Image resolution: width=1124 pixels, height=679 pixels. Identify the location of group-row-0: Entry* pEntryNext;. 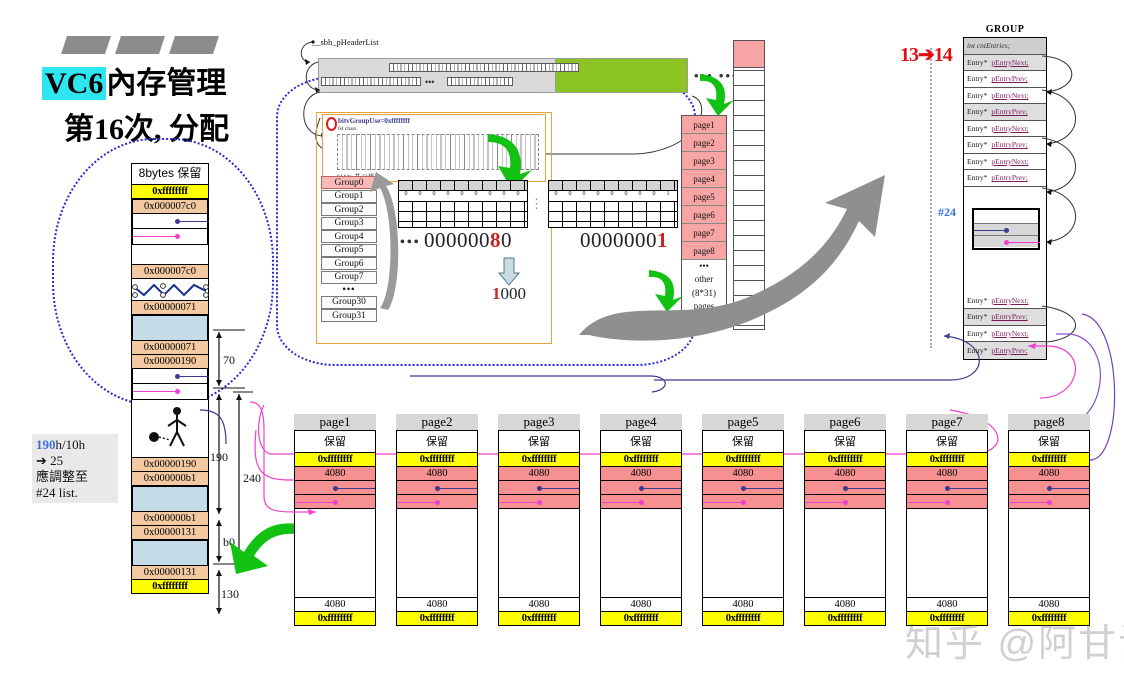
(1005, 62).